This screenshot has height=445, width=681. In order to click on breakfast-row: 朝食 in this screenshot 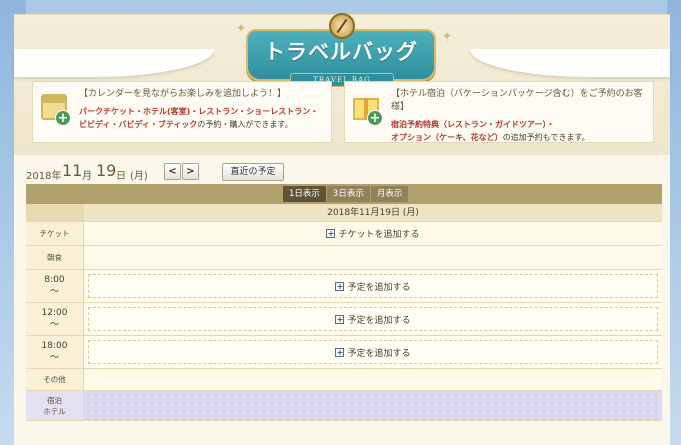, I will do `click(344, 258)`.